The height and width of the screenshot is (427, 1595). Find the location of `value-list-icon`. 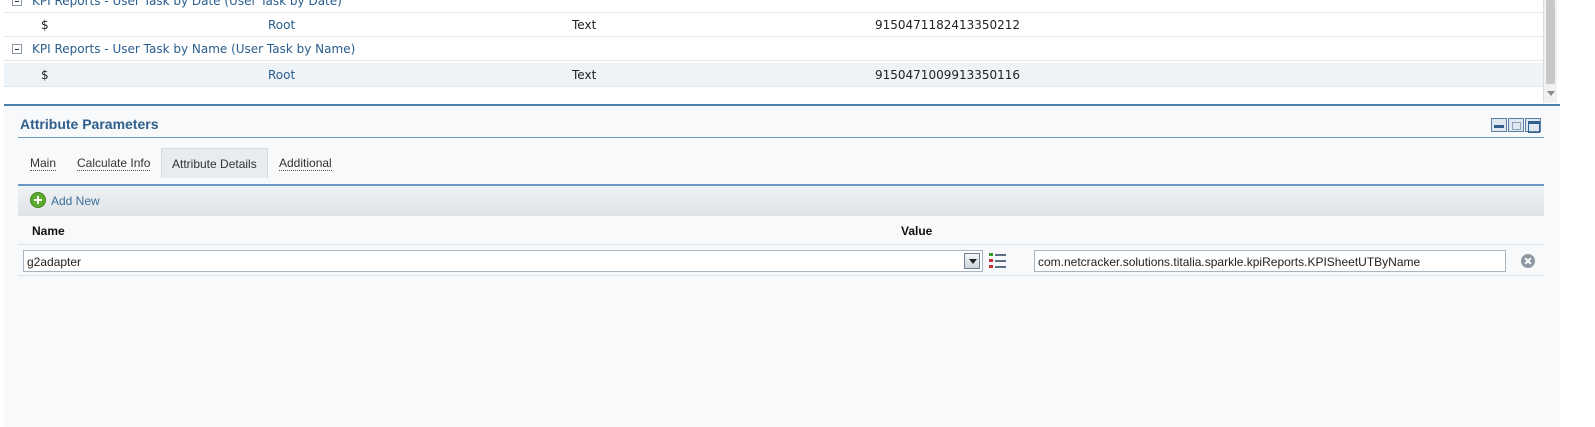

value-list-icon is located at coordinates (998, 261).